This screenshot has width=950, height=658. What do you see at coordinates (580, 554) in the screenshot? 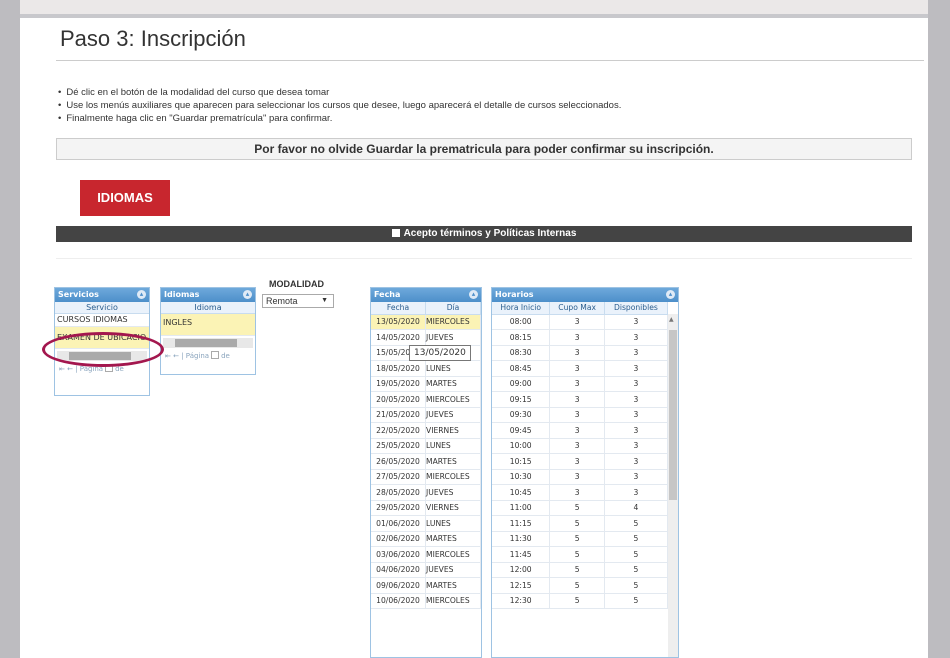
I see `horario-row: 11:45 5 5` at bounding box center [580, 554].